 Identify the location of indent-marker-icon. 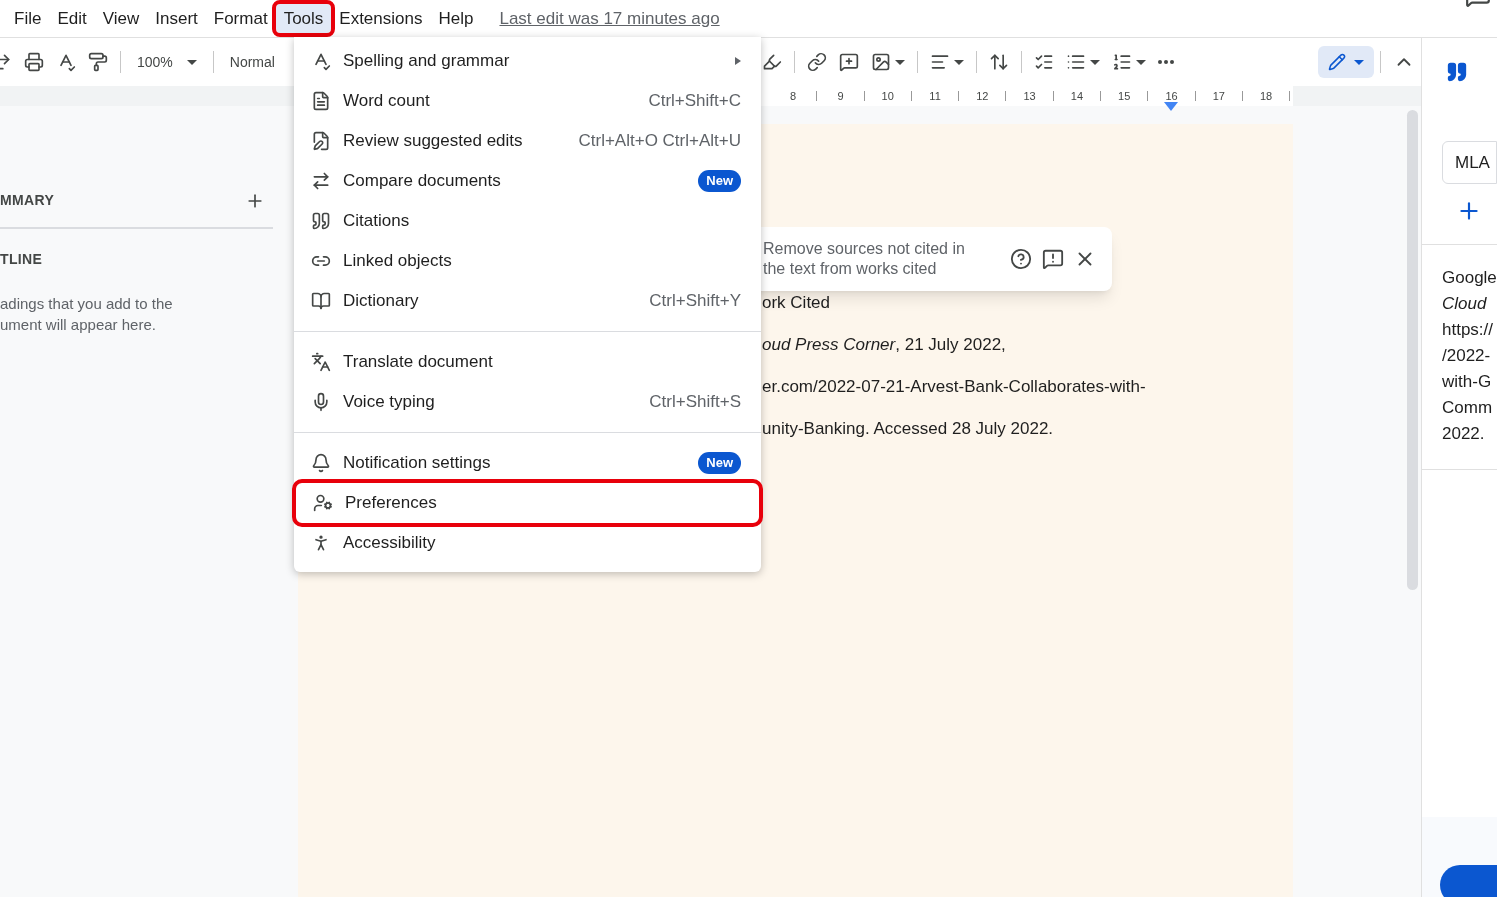
(1171, 106).